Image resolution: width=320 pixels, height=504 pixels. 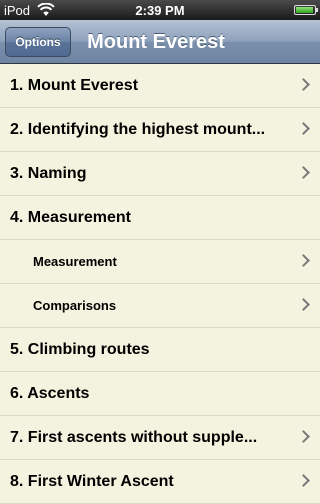 I want to click on navigation-bar: Options Mount Everest, so click(x=160, y=42).